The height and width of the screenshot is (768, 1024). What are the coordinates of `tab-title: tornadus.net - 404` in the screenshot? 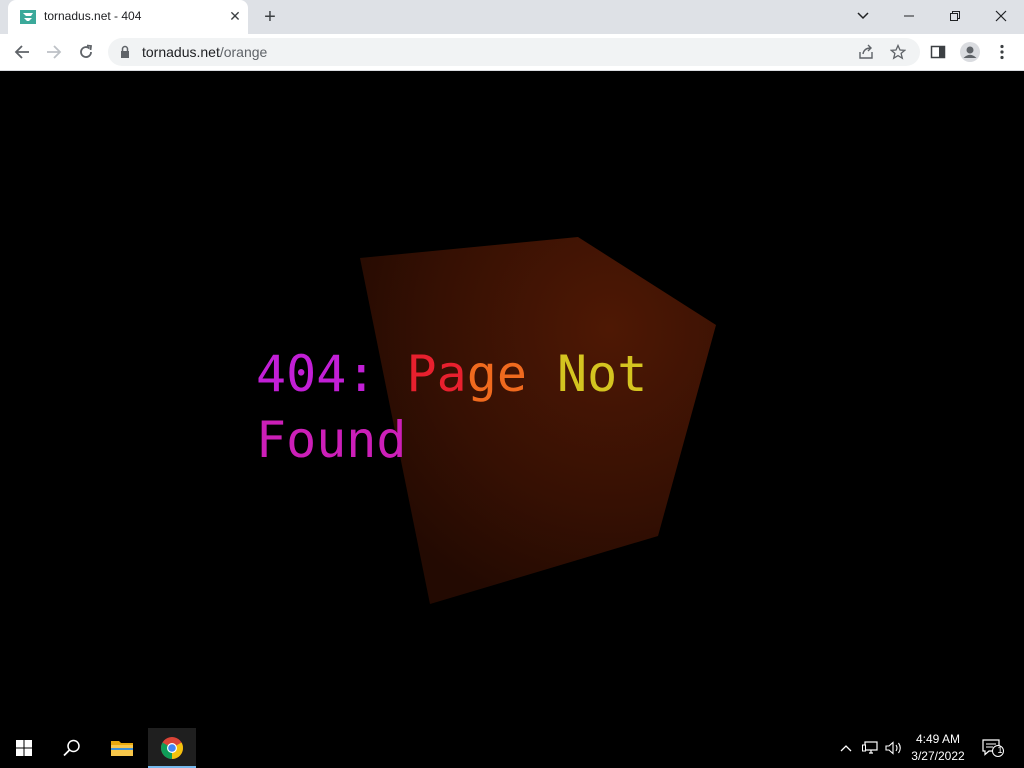 It's located at (93, 16).